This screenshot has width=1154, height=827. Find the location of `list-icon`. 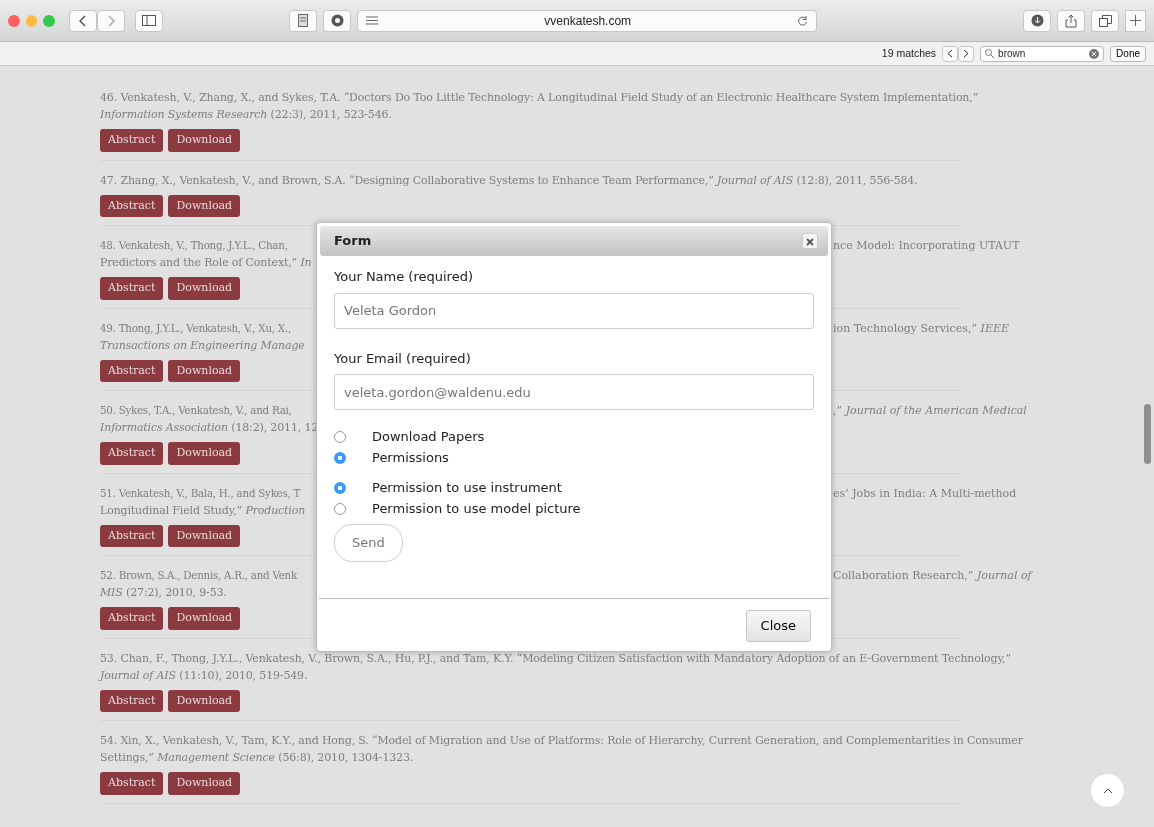

list-icon is located at coordinates (372, 20).